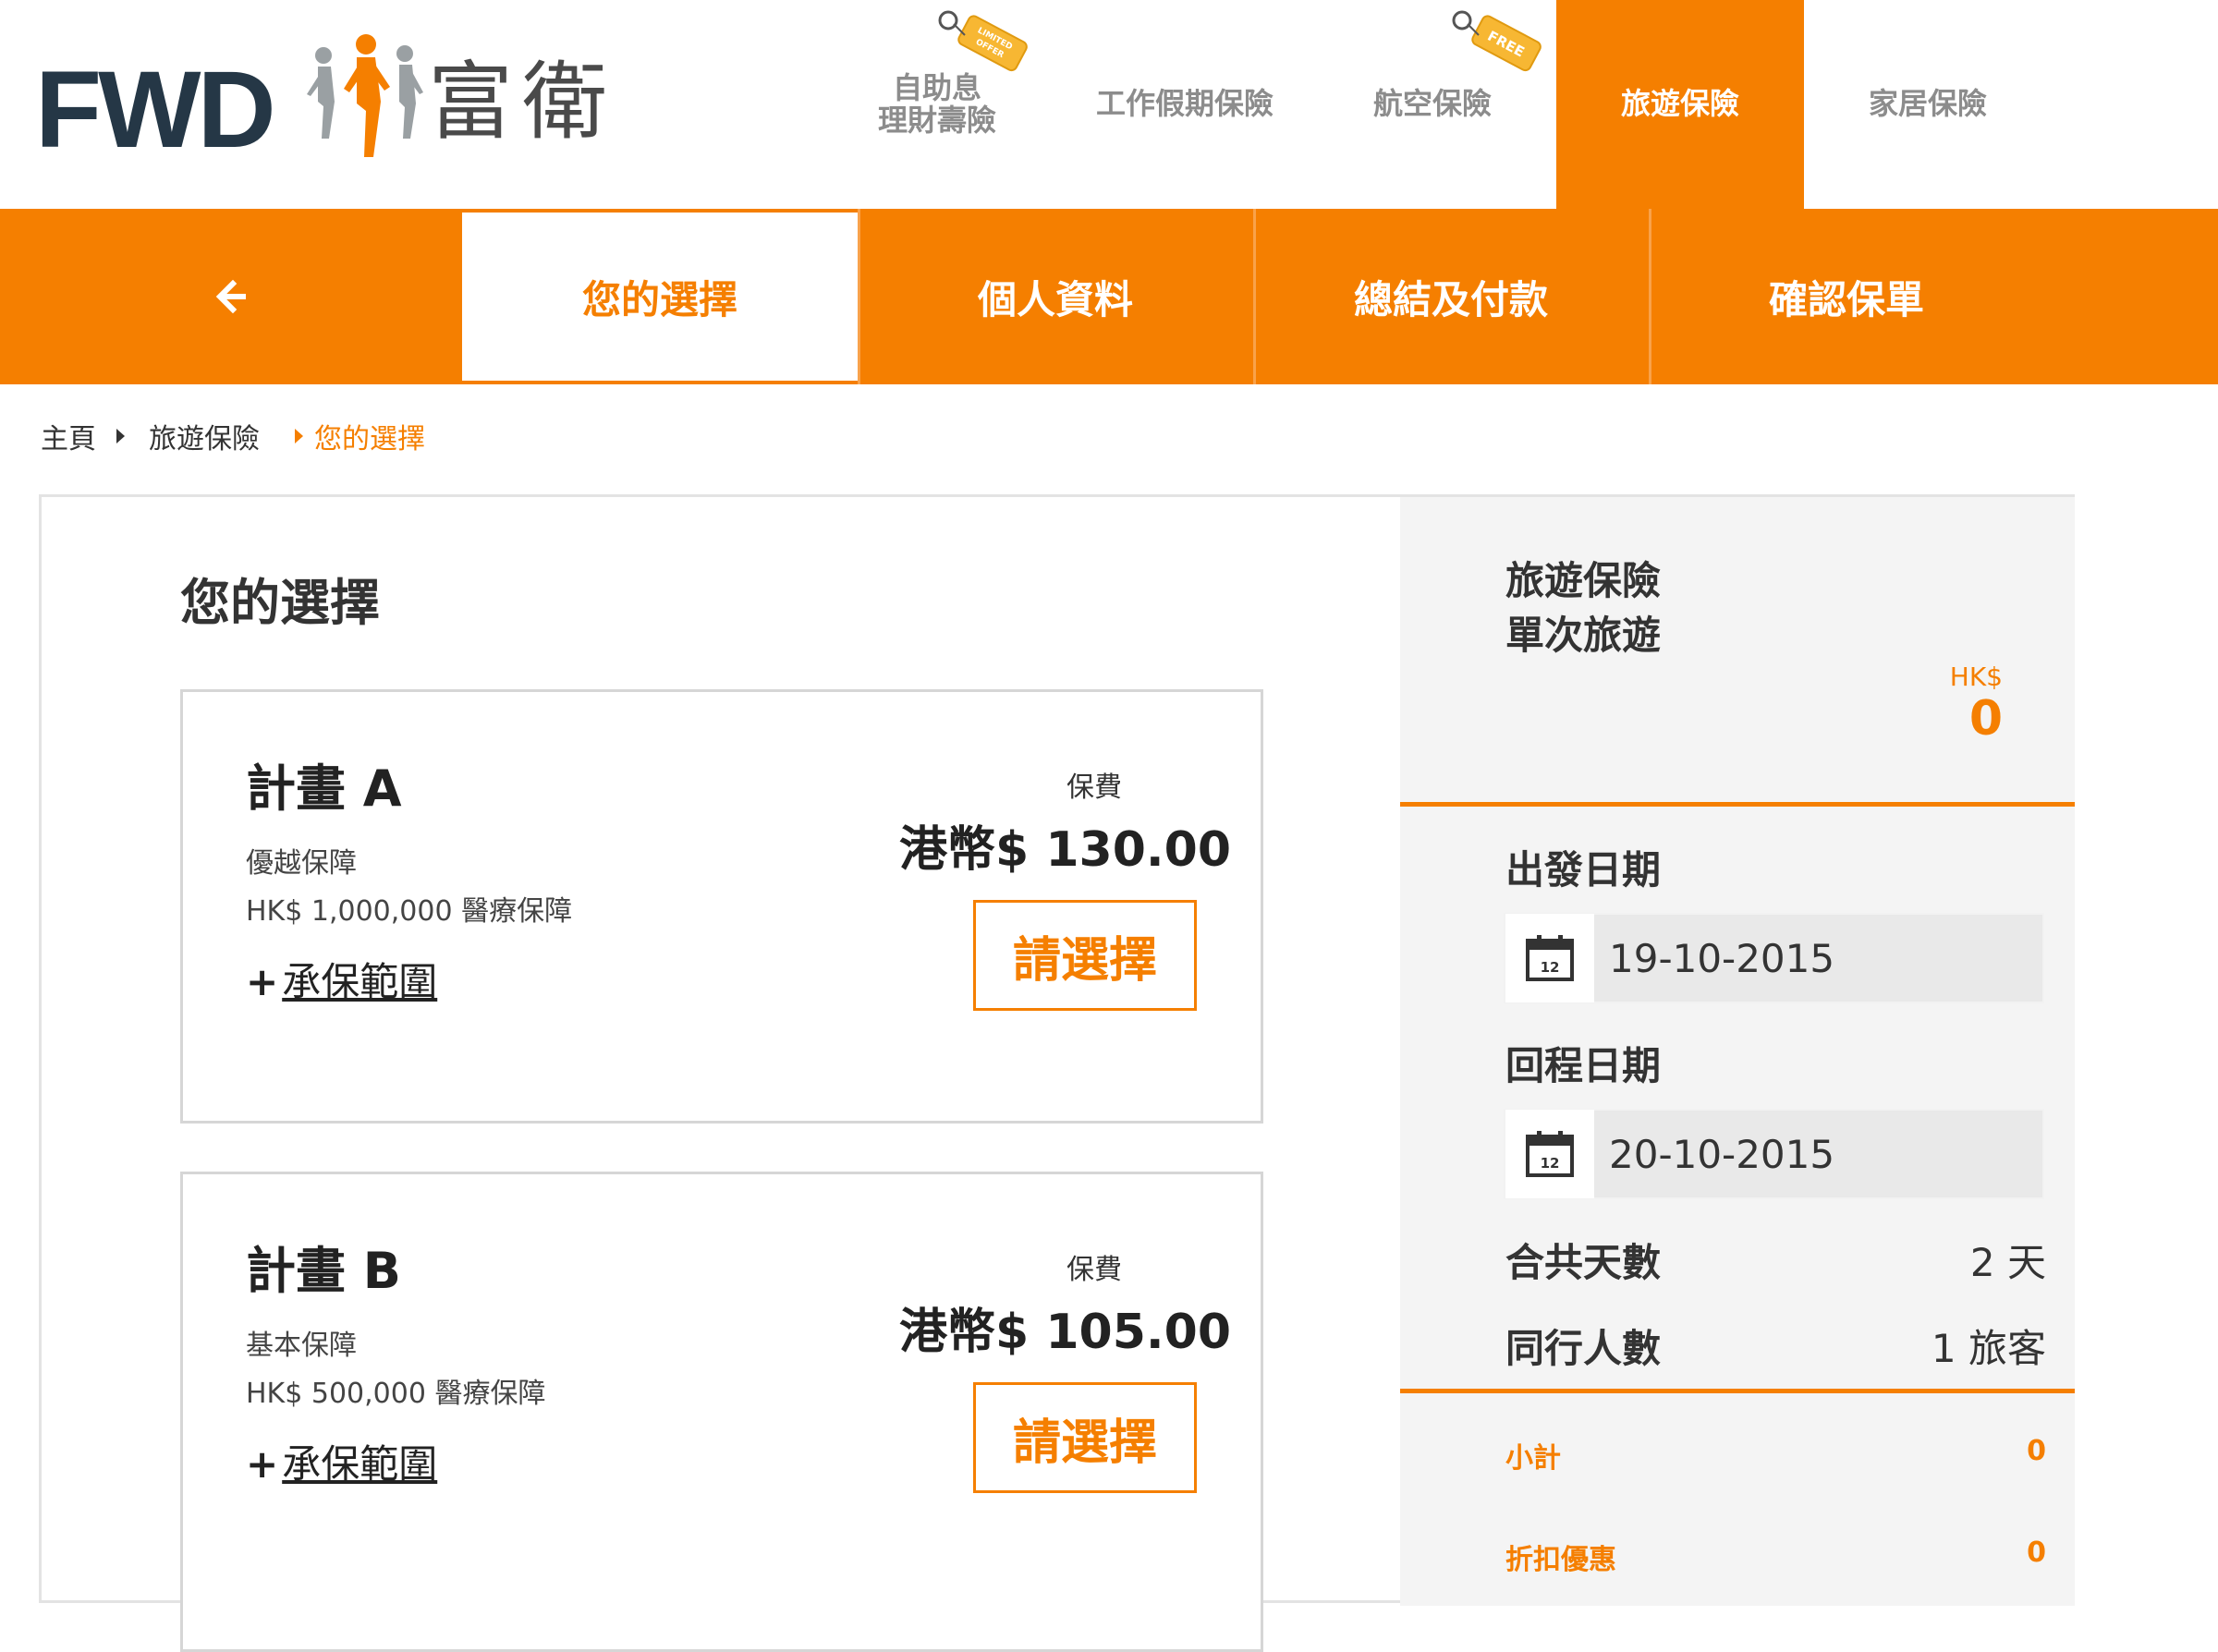  I want to click on checkout-steps: 您的選擇 個人資料 總結及付款 確認保單, so click(1109, 296).